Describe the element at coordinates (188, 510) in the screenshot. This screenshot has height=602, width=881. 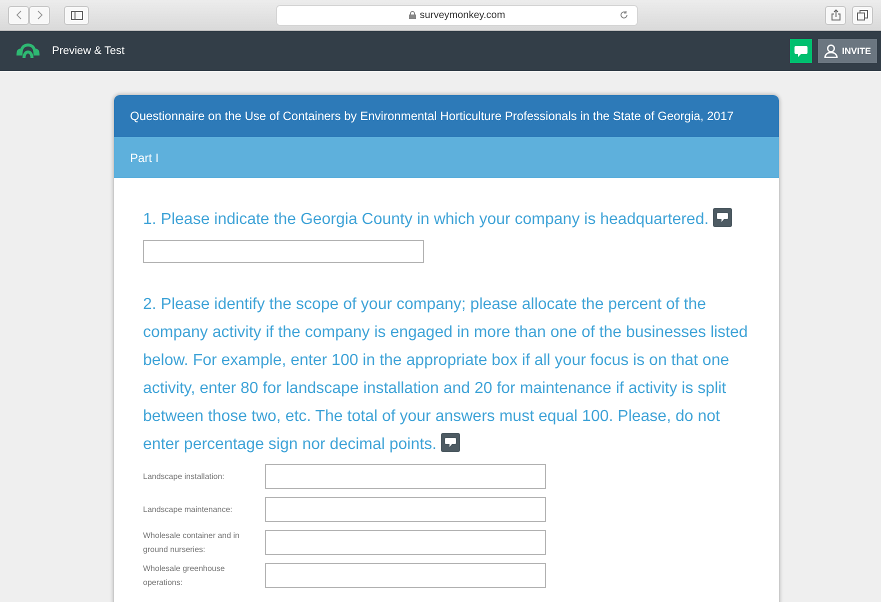
I see `field-label: Landscape maintenance:` at that location.